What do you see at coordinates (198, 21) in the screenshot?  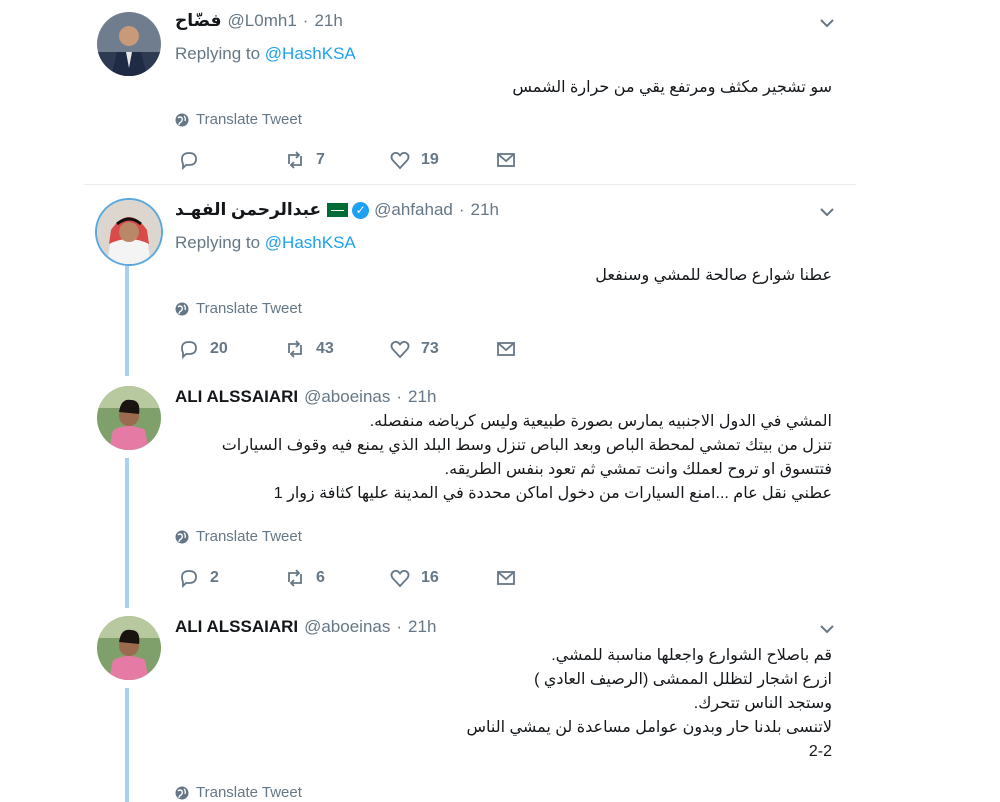 I see `display-name: فضّاح` at bounding box center [198, 21].